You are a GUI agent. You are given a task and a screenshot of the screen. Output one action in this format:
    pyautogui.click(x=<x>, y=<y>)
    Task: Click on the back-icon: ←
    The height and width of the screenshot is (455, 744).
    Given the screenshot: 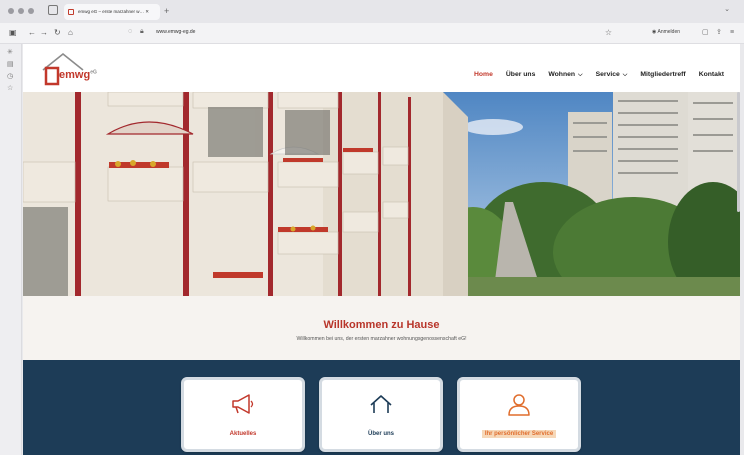 What is the action you would take?
    pyautogui.click(x=32, y=33)
    